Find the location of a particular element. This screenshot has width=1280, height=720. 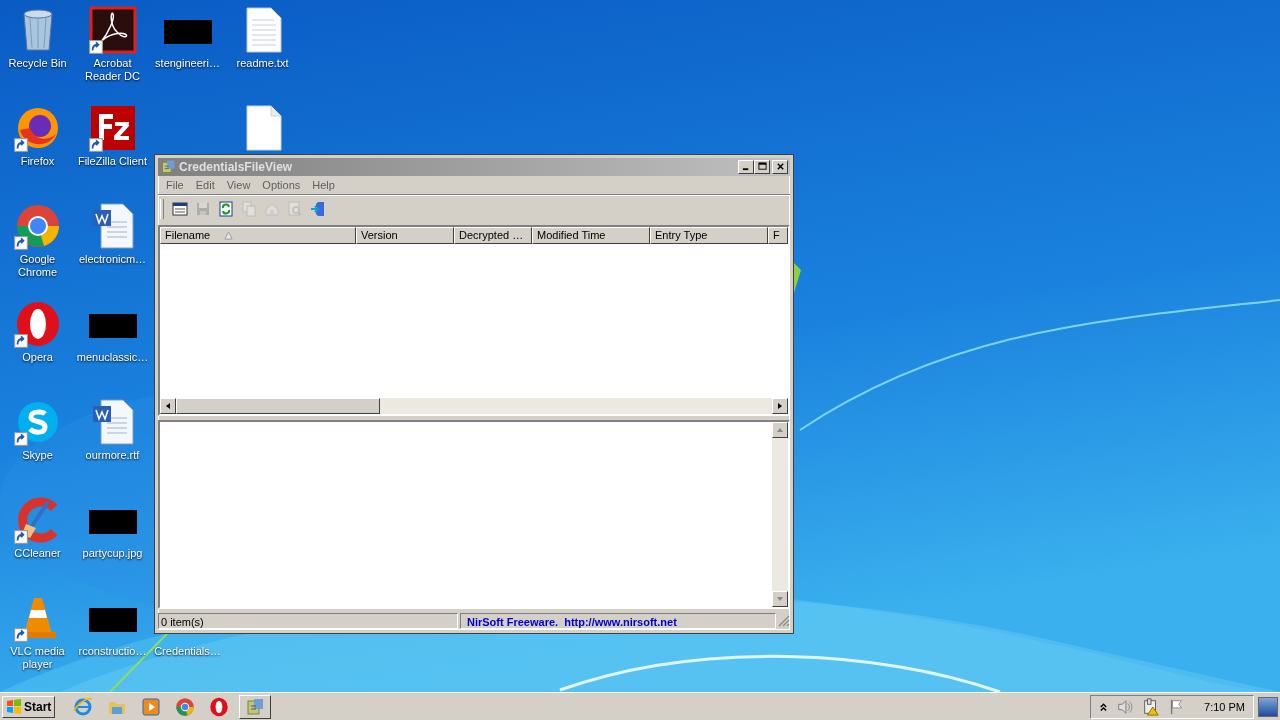

copy-icon is located at coordinates (249, 208).